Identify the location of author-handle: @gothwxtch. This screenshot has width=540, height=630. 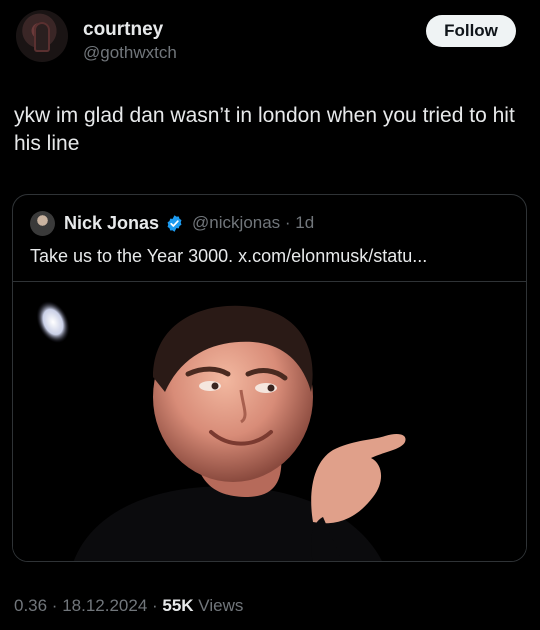
(130, 53).